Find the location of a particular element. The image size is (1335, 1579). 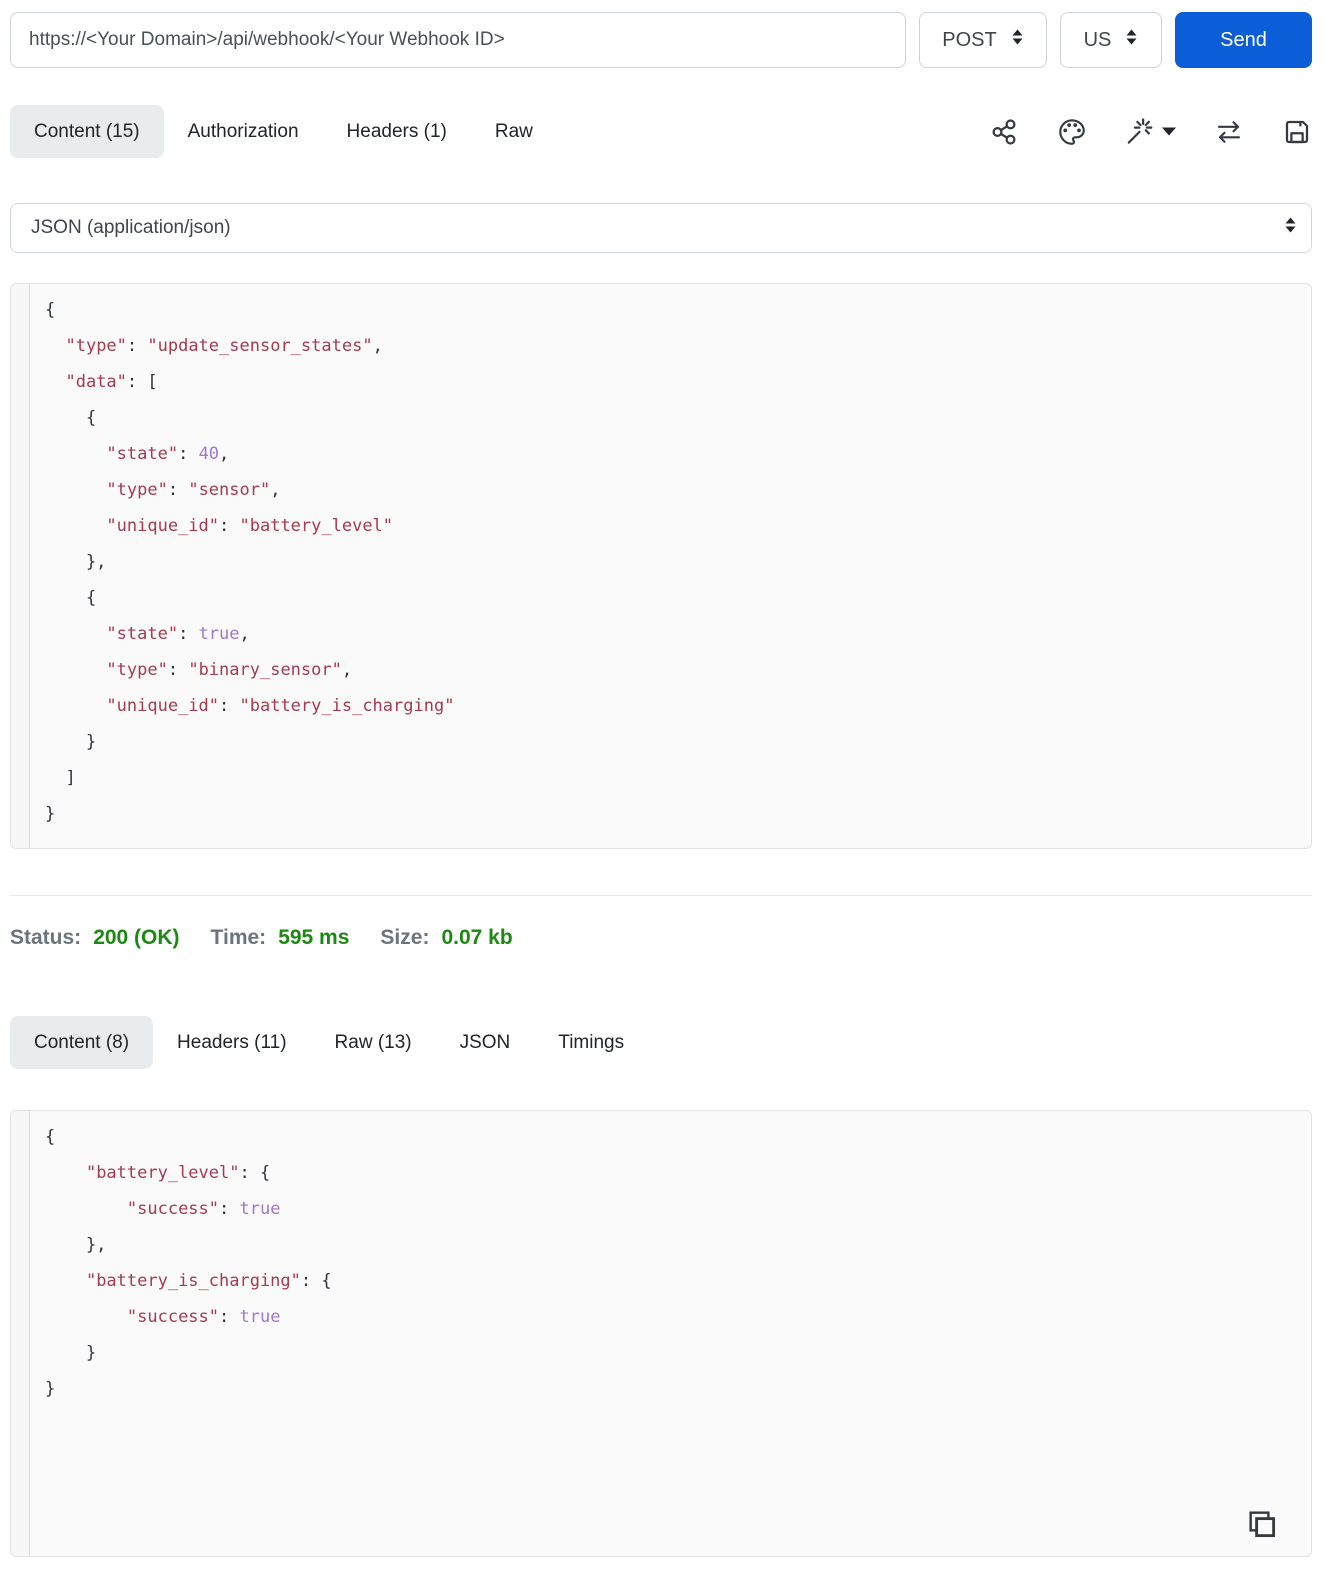

code-line: "battery_is_charging": { is located at coordinates (208, 1281).